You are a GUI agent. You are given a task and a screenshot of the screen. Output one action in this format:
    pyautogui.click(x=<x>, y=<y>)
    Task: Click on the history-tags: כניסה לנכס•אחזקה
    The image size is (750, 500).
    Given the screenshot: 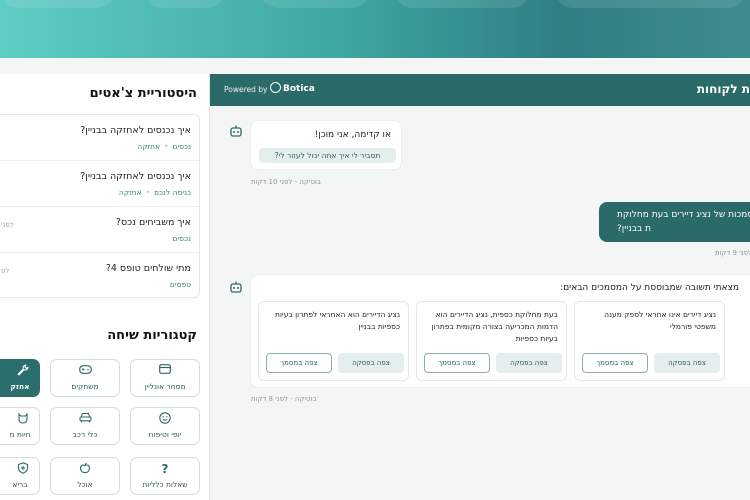 What is the action you would take?
    pyautogui.click(x=154, y=192)
    